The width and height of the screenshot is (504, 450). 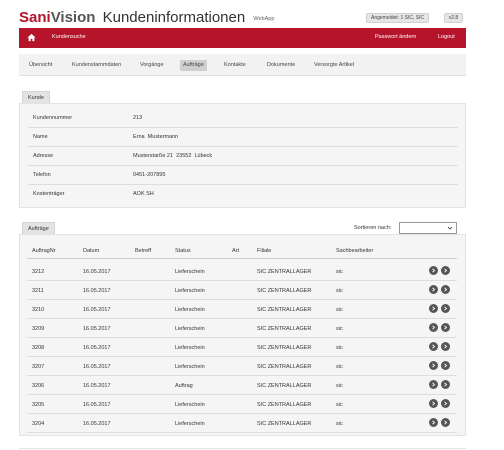 I want to click on tab-kundenstammdaten: Kundenstammdaten, so click(x=96, y=65).